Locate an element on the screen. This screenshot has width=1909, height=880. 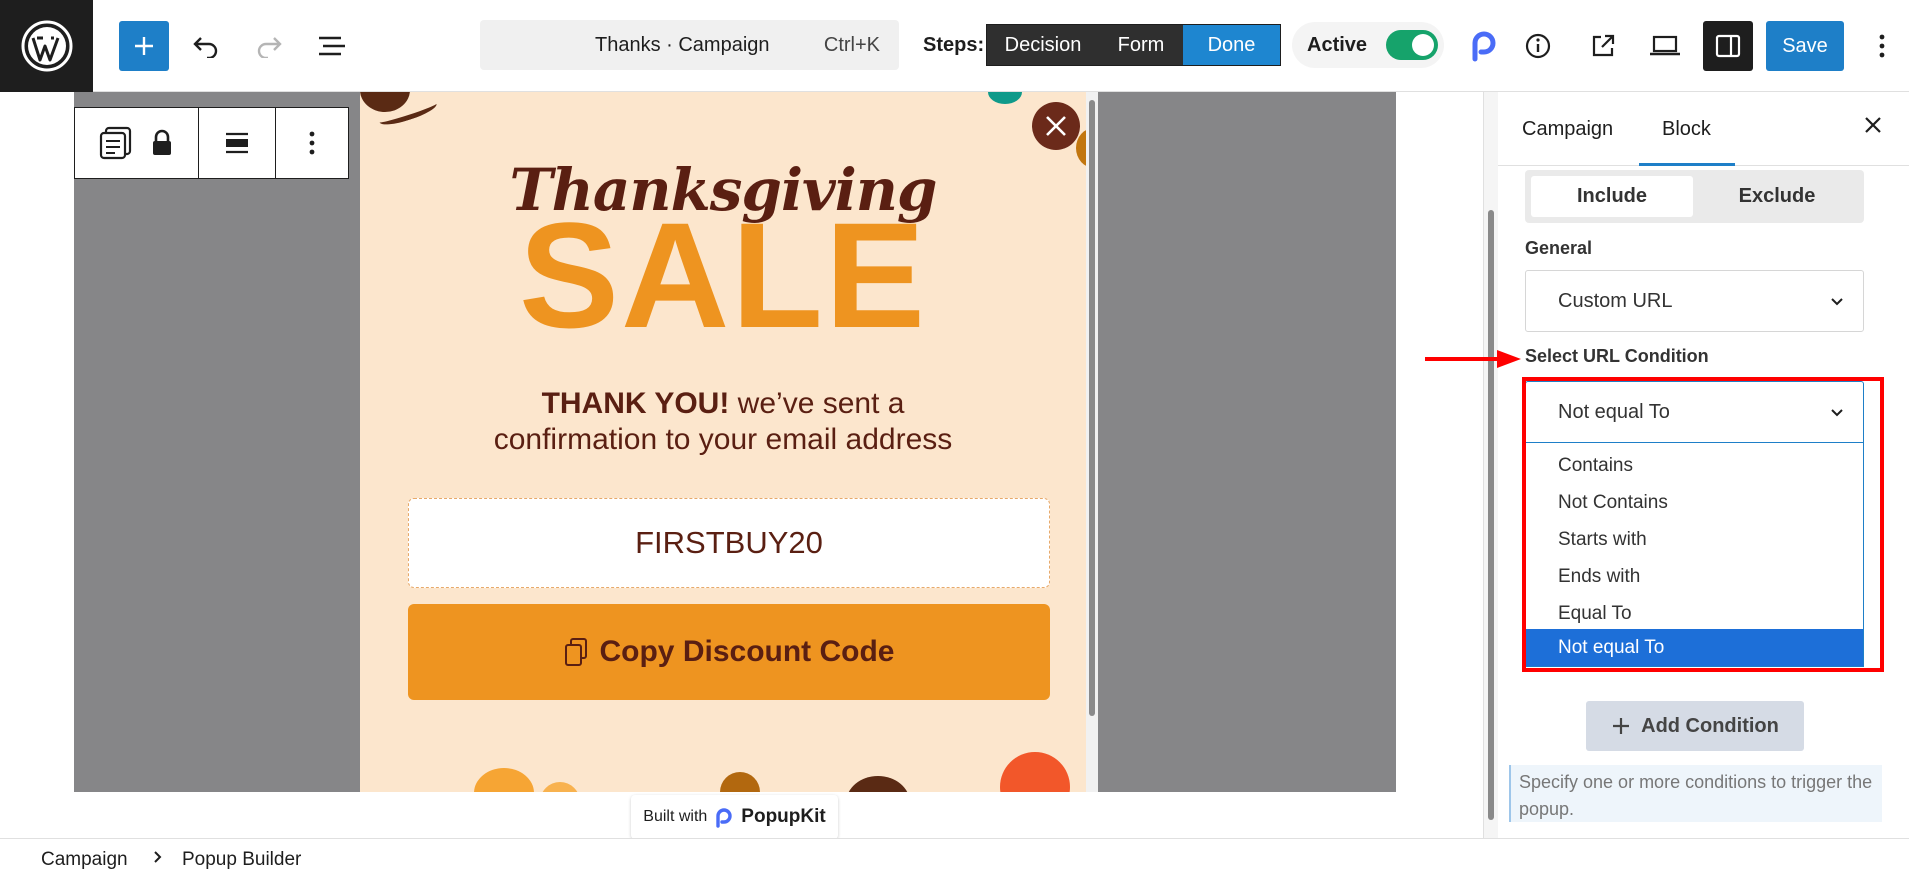
laptop-icon is located at coordinates (1665, 45).